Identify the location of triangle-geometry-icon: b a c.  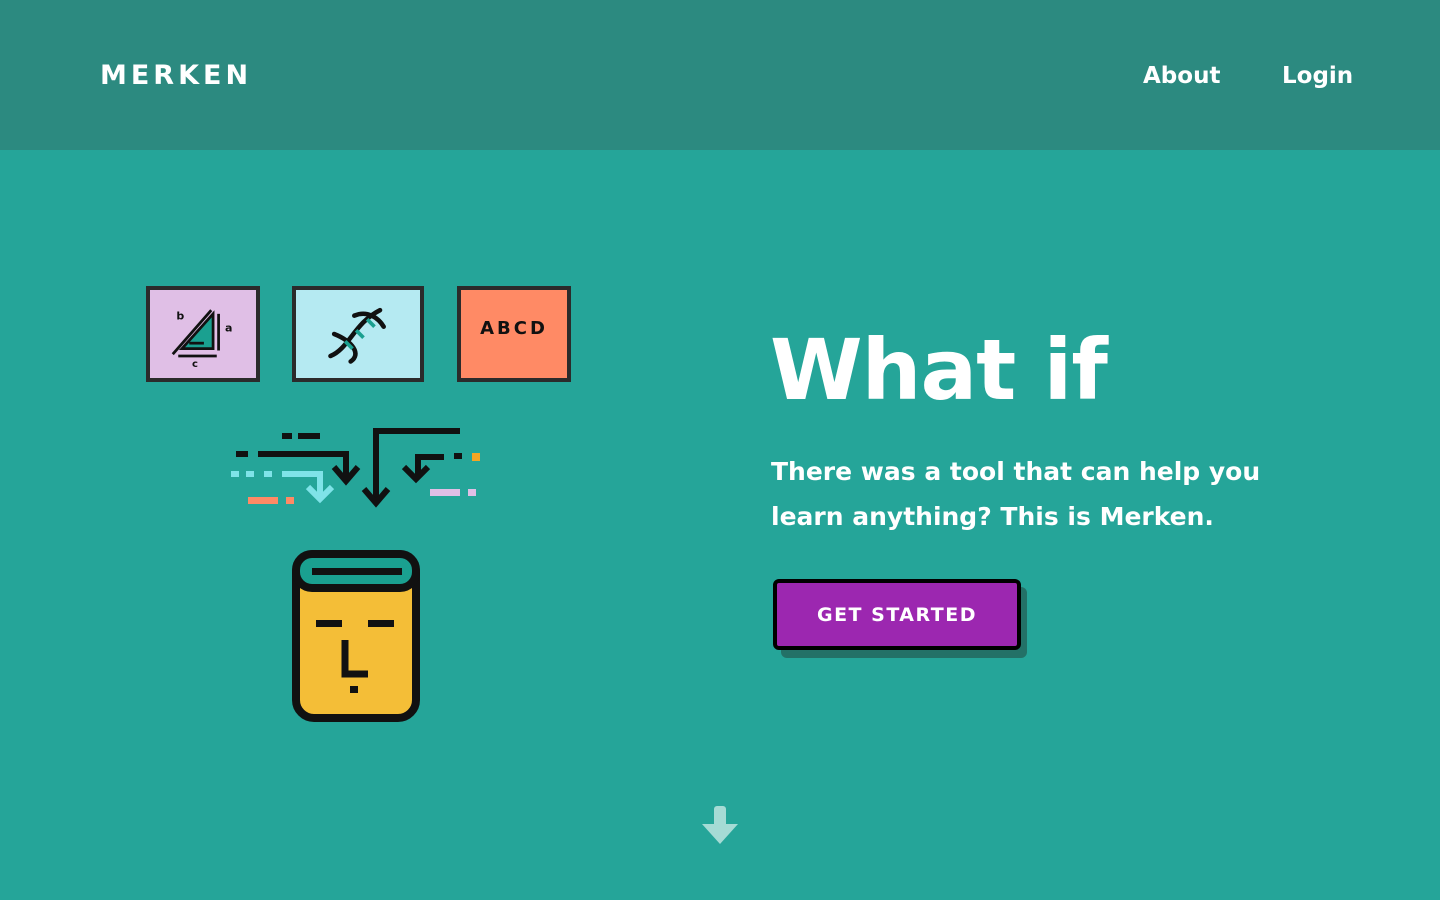
(201, 339).